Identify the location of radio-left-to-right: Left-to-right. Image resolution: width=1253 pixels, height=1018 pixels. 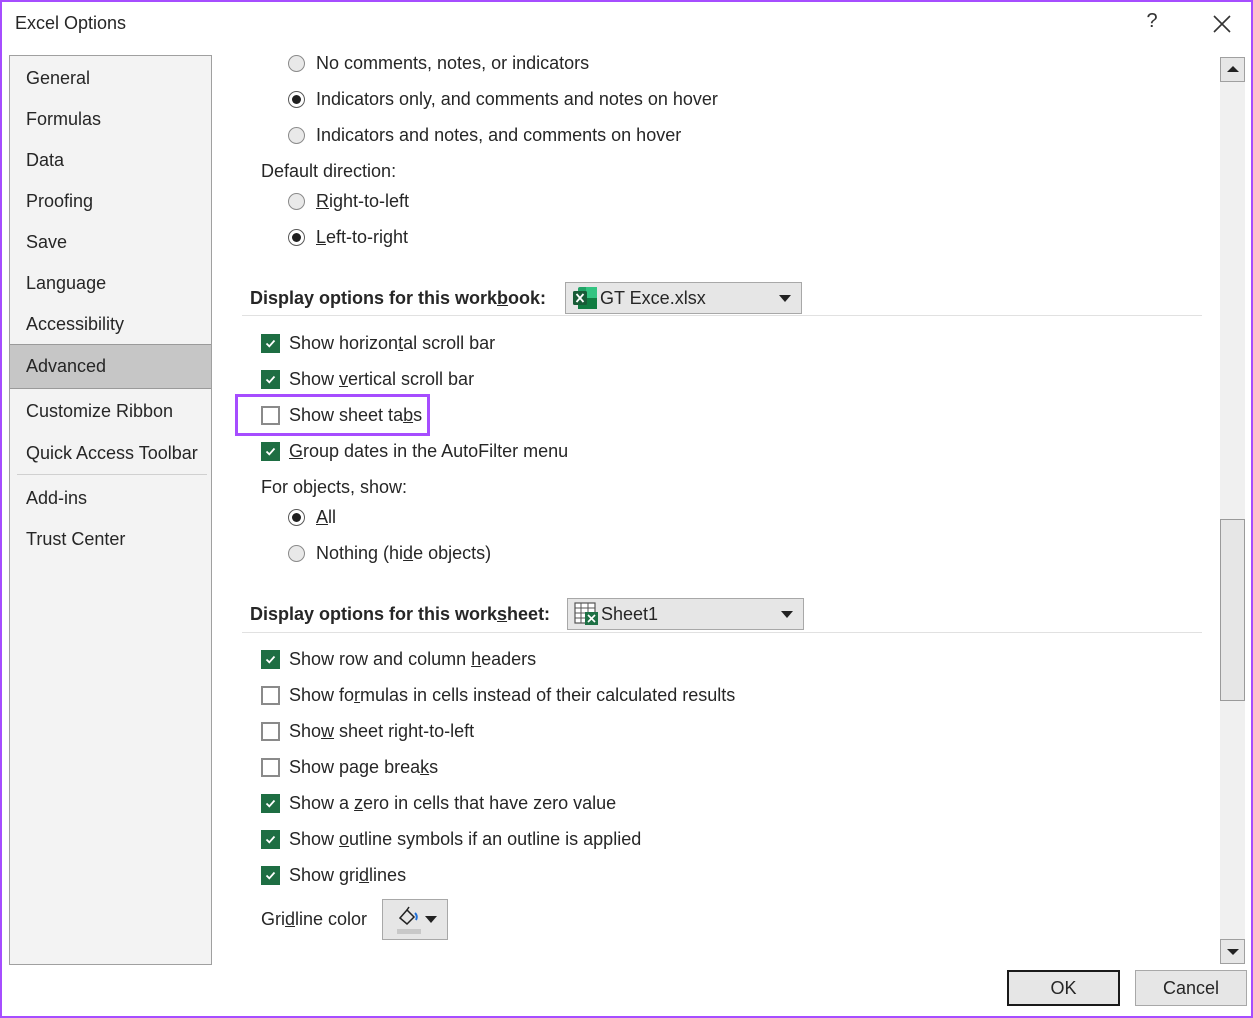
(348, 237).